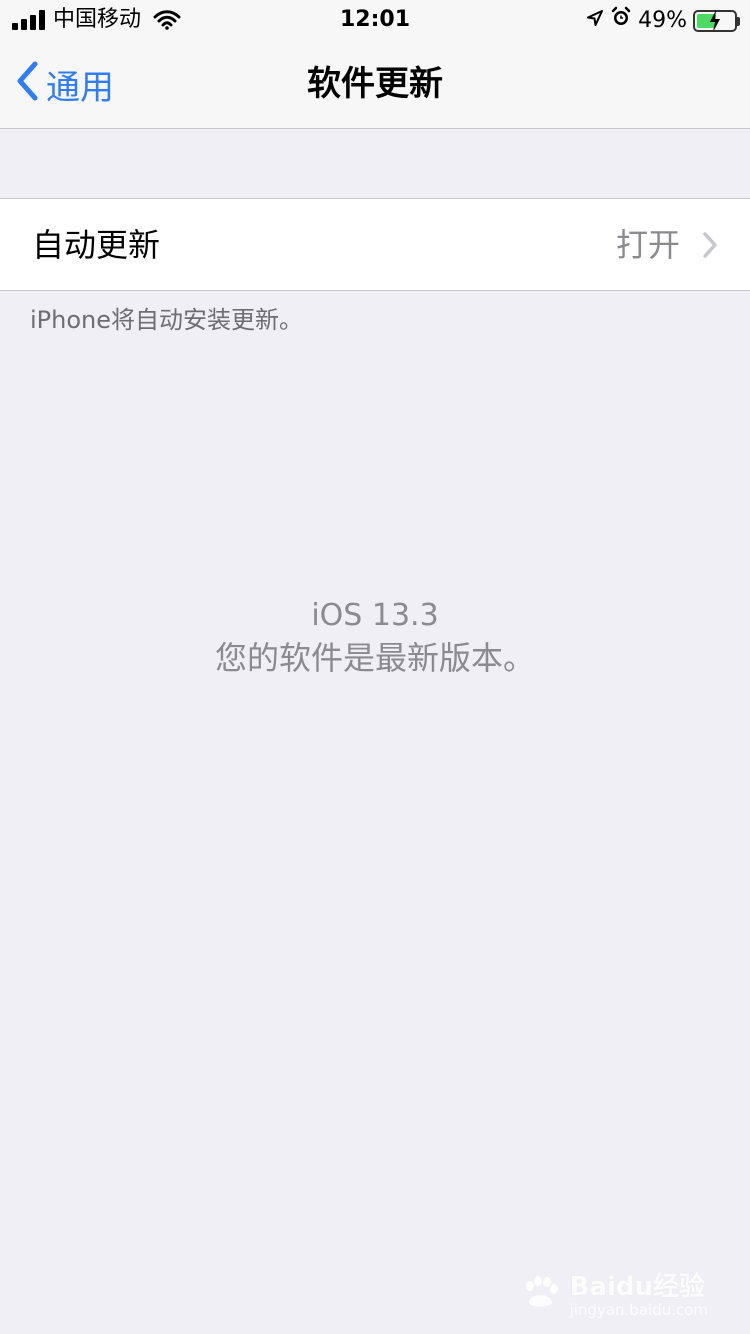 The image size is (750, 1334). What do you see at coordinates (96, 245) in the screenshot?
I see `auto-update-label: 自动更新` at bounding box center [96, 245].